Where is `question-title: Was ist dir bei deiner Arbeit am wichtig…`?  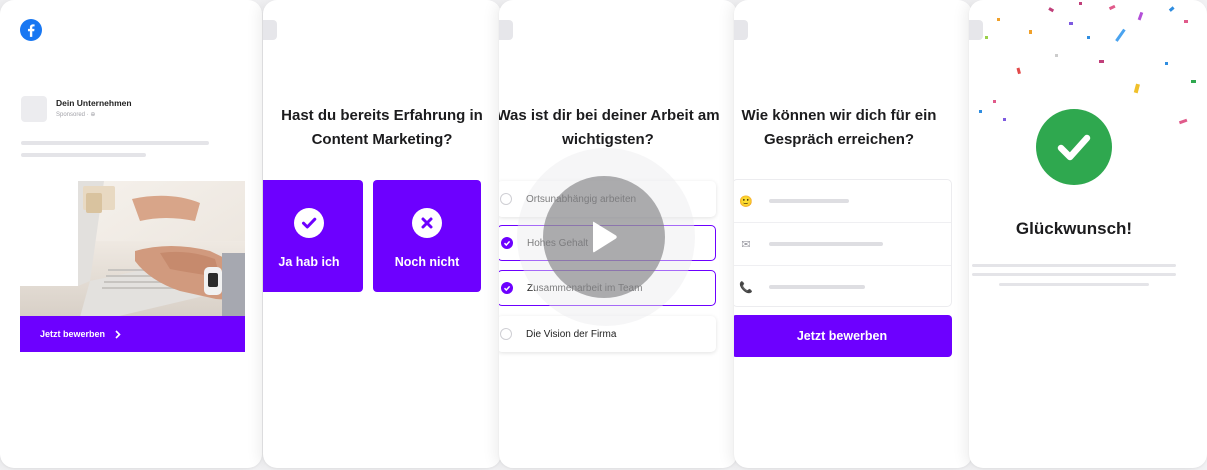
question-title: Was ist dir bei deiner Arbeit am wichtig… is located at coordinates (609, 127).